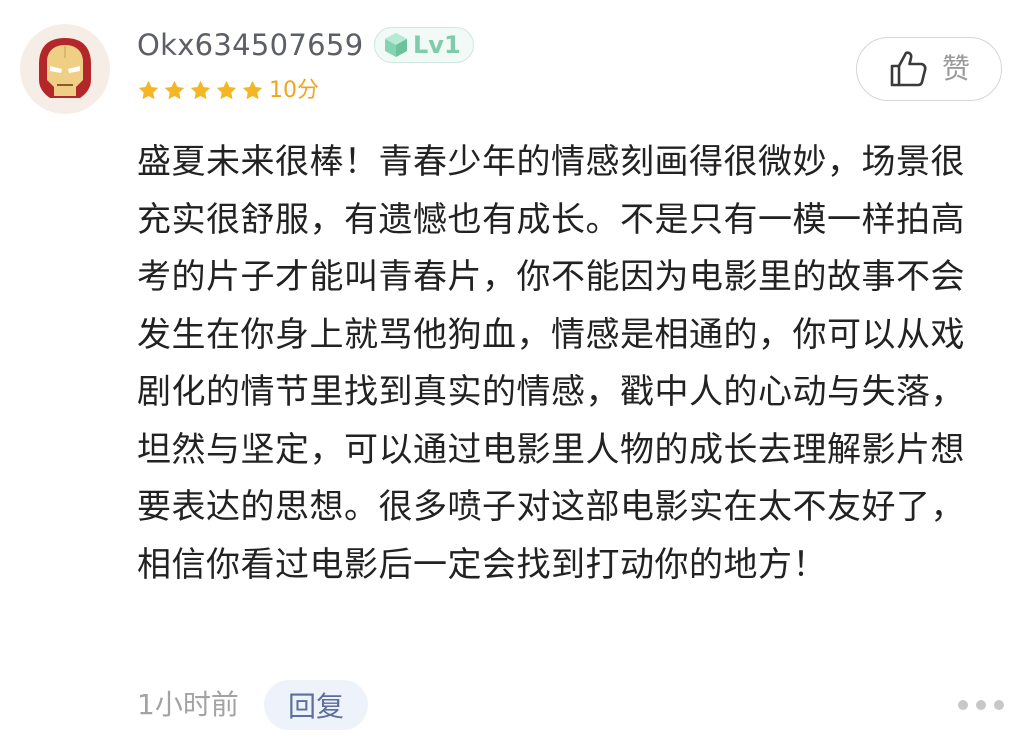  What do you see at coordinates (437, 45) in the screenshot?
I see `level-label: Lv1` at bounding box center [437, 45].